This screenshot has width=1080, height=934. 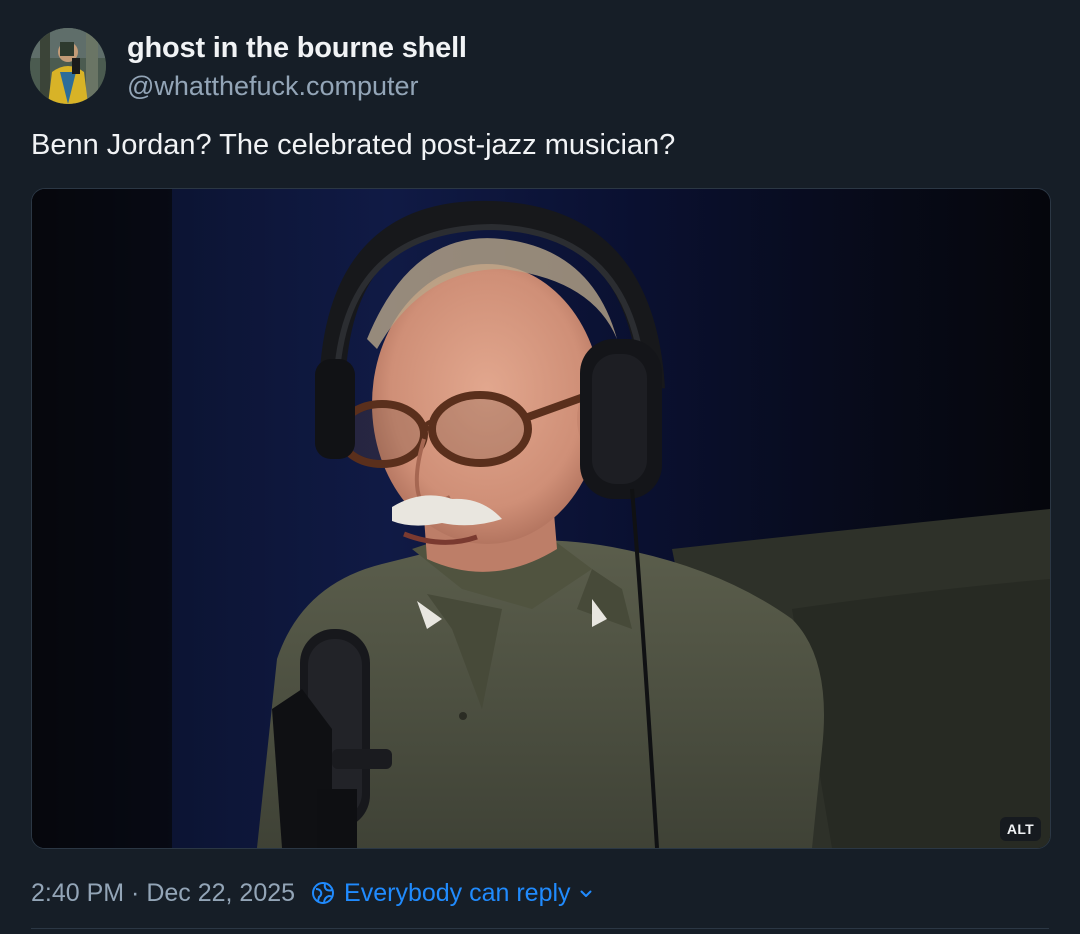 I want to click on reply-setting-button: Everybody can reply, so click(x=452, y=893).